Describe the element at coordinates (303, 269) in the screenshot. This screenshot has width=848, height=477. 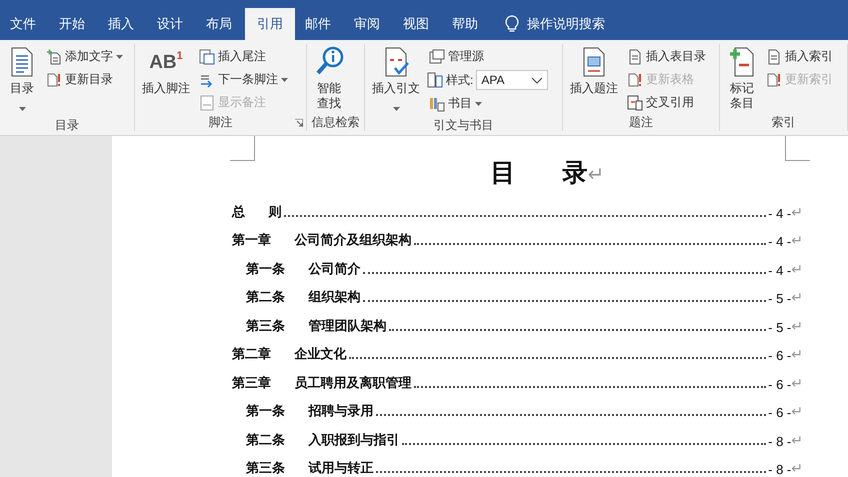
I see `toc-entry-title: 第一条 公司简介` at that location.